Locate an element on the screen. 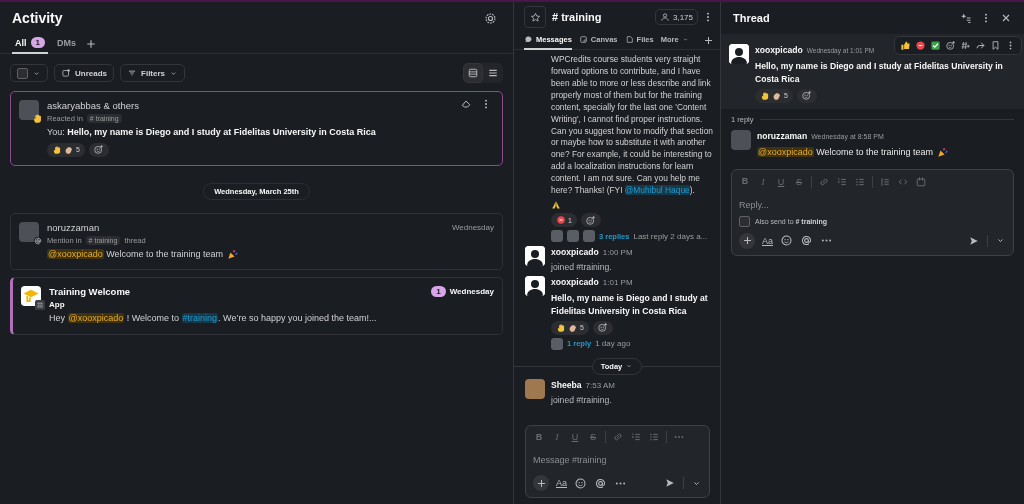 This screenshot has width=1024, height=504. star-button is located at coordinates (535, 17).